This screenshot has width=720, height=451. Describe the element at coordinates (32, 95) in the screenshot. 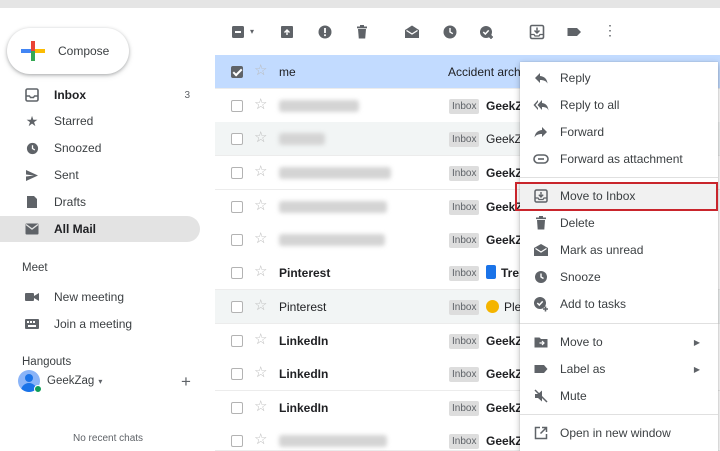

I see `inbox-icon` at that location.